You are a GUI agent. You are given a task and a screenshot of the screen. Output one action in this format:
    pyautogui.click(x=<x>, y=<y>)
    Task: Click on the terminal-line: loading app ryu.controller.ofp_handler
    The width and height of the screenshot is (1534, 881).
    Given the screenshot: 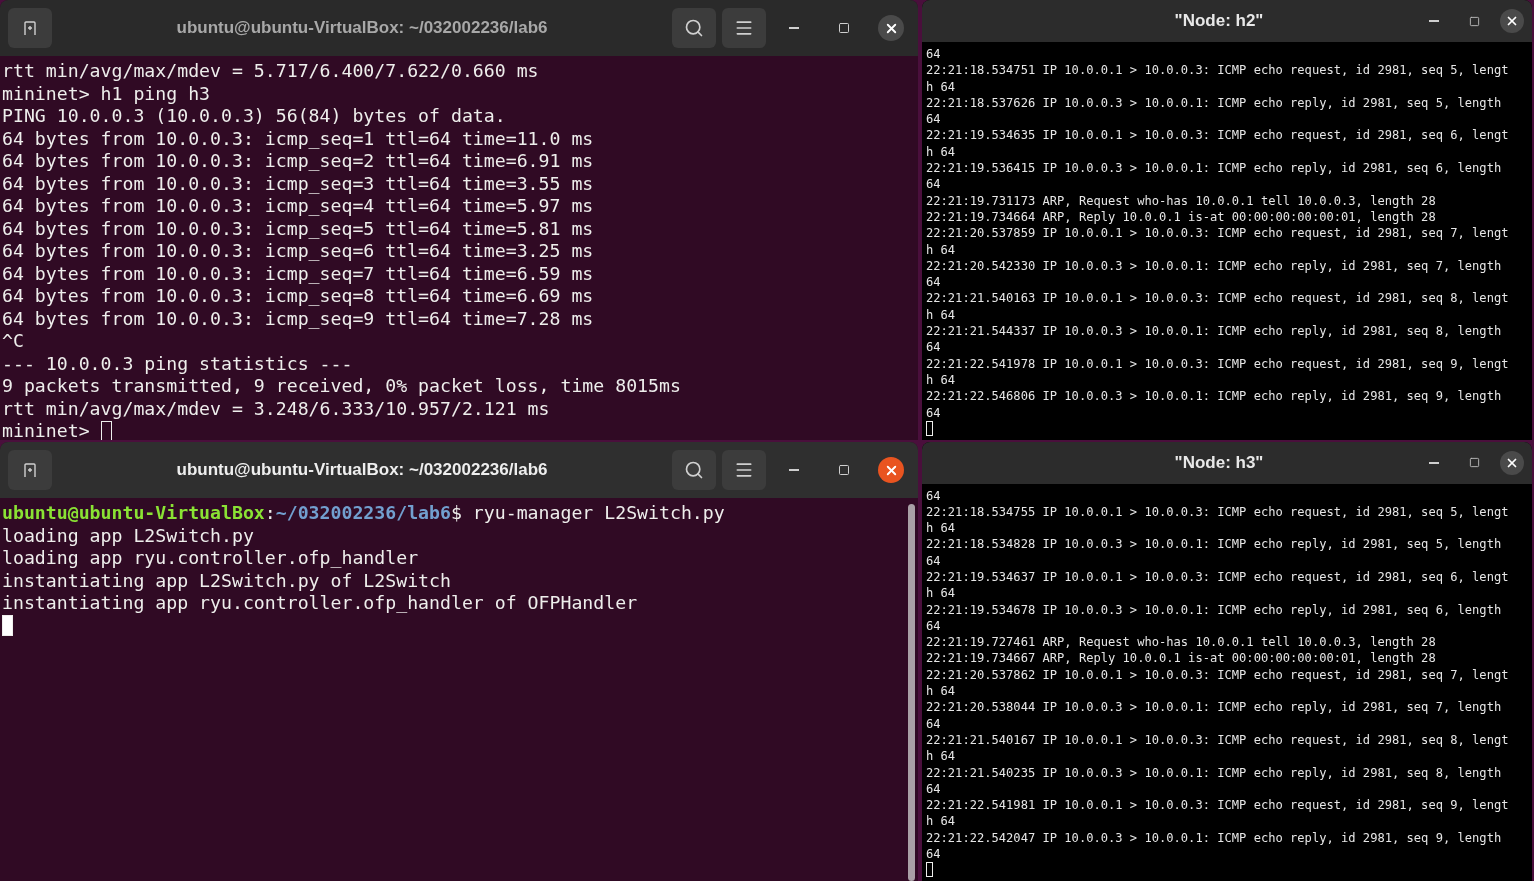 What is the action you would take?
    pyautogui.click(x=210, y=558)
    